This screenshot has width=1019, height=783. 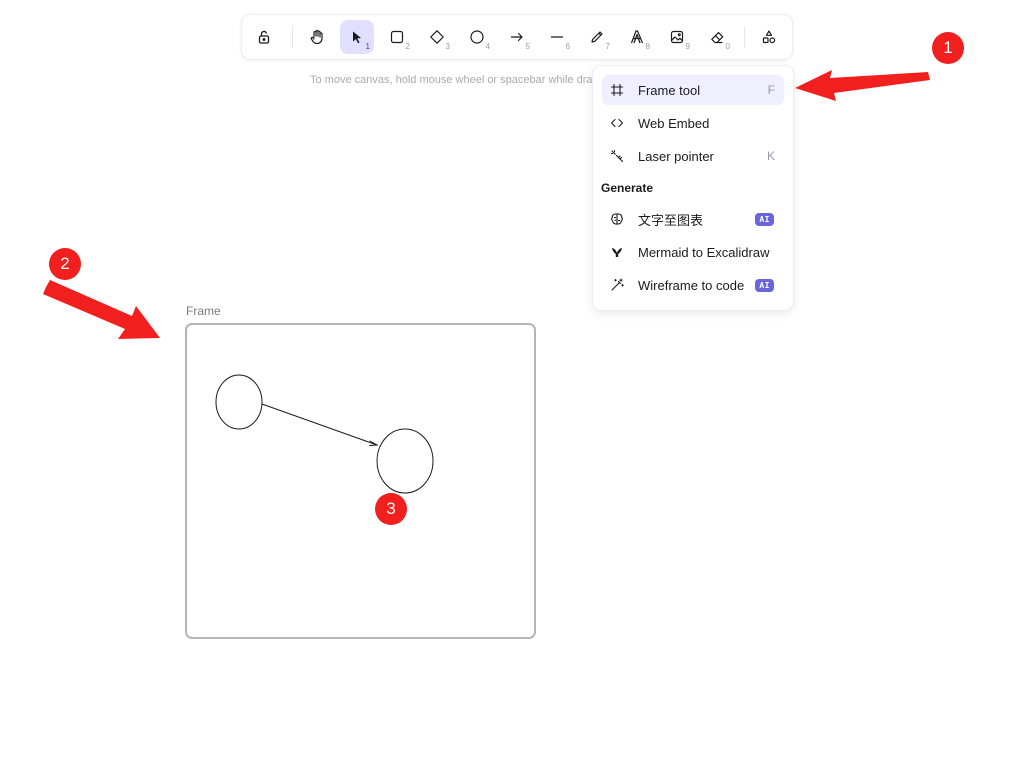 I want to click on menu-item-text-to-diagram: 文字至图表 AI, so click(x=693, y=219).